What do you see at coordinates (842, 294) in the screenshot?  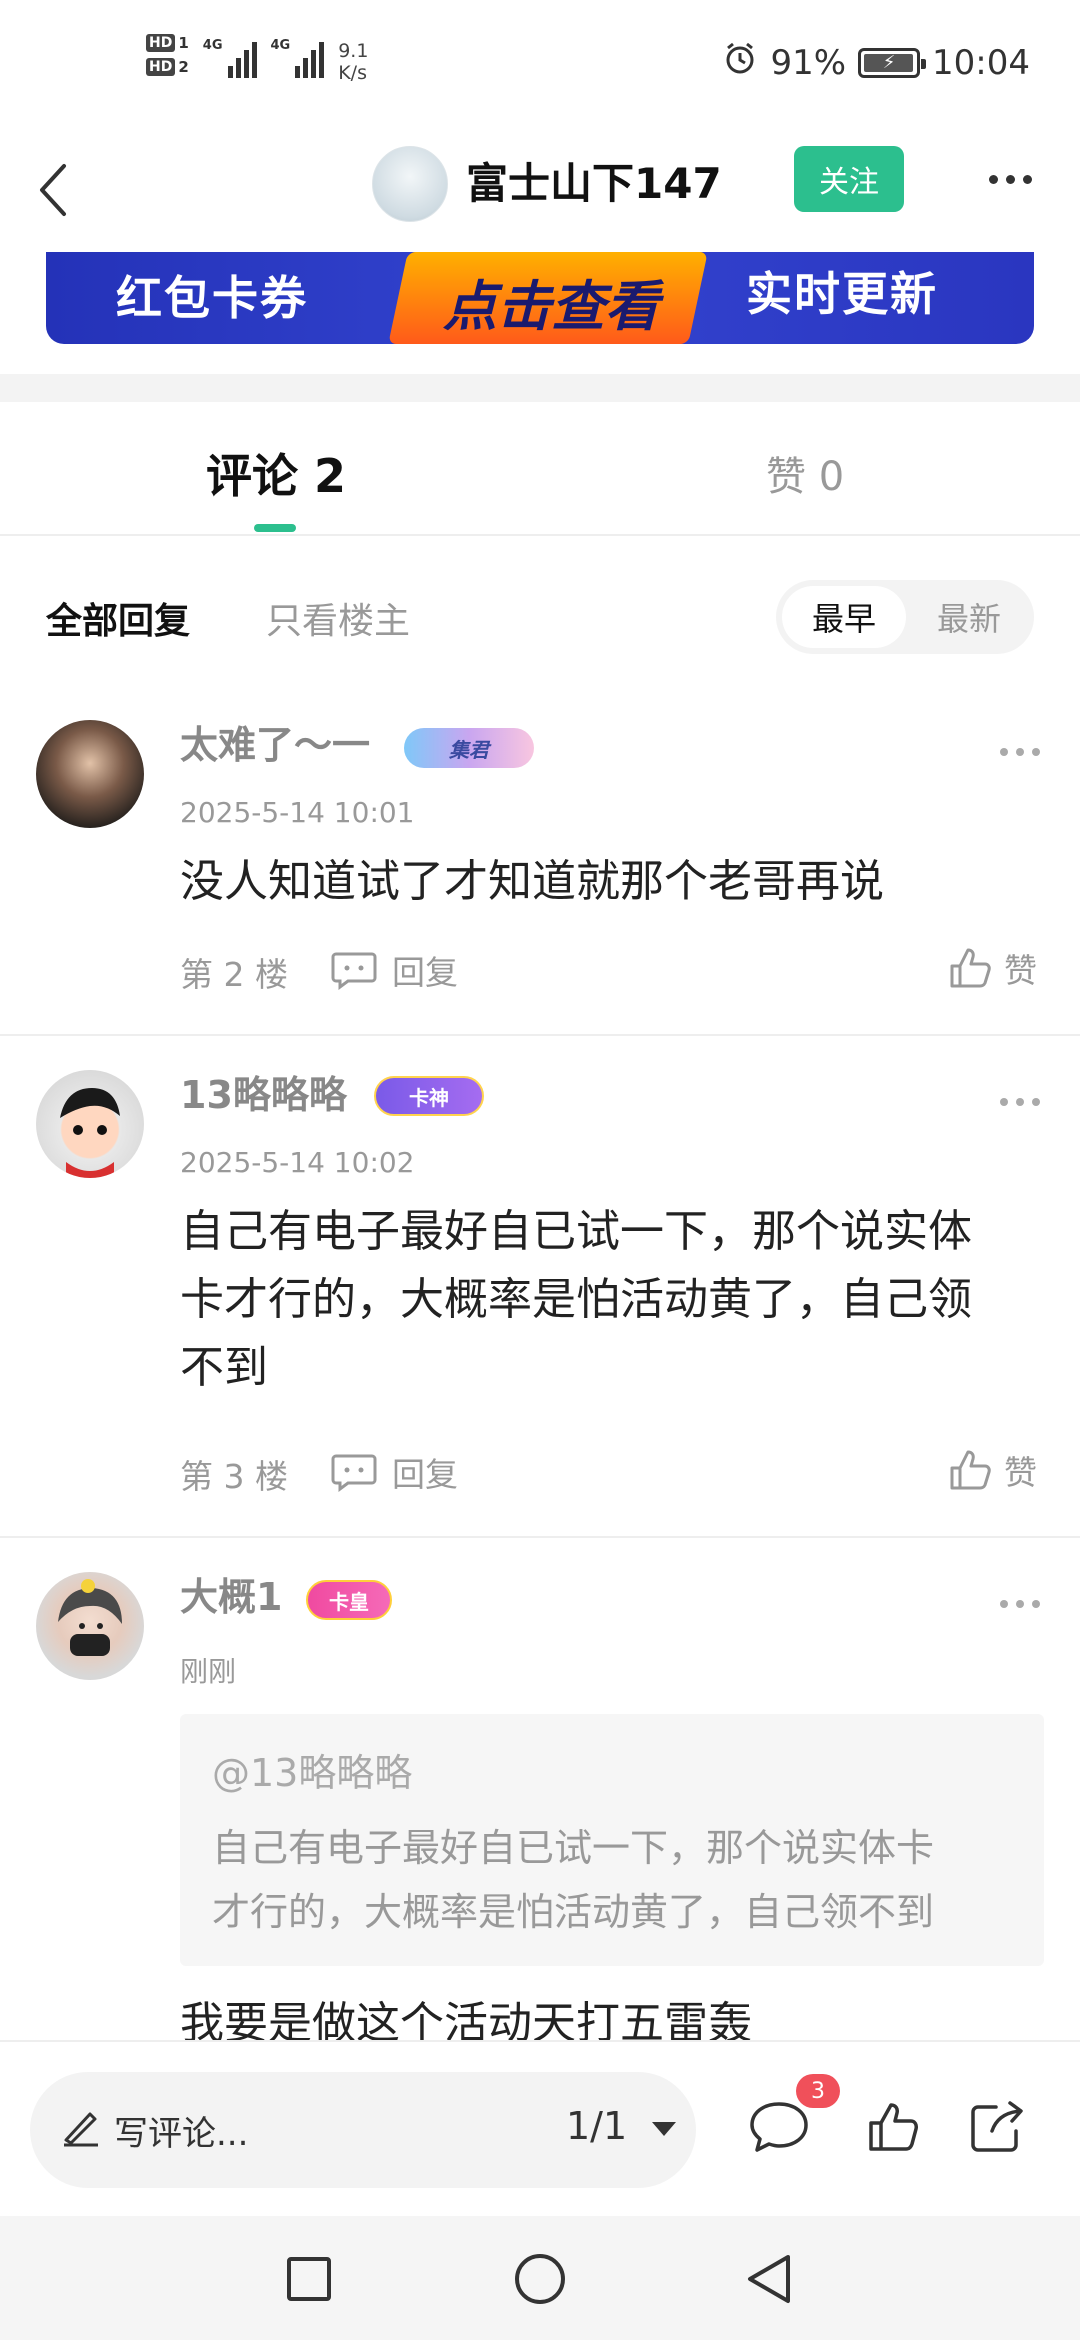 I see `banner-right-text: 实时更新` at bounding box center [842, 294].